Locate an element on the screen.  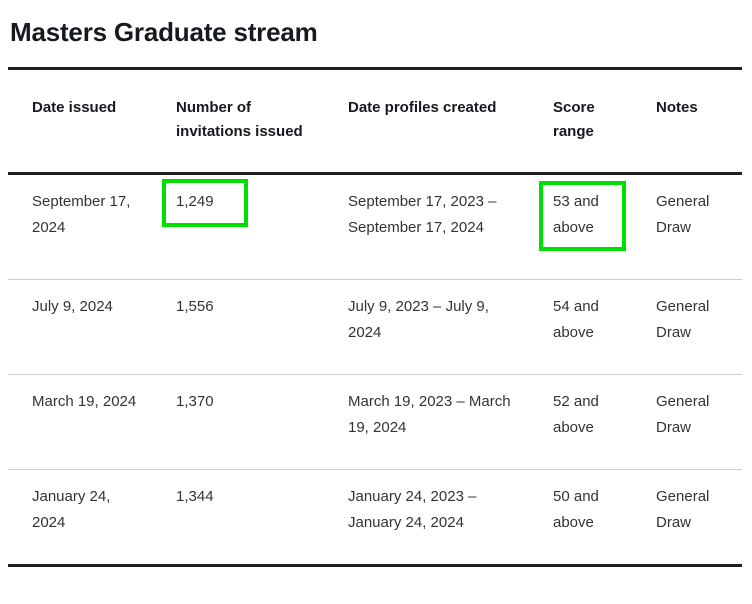
cell-score-range: 52 and above is located at coordinates (576, 414).